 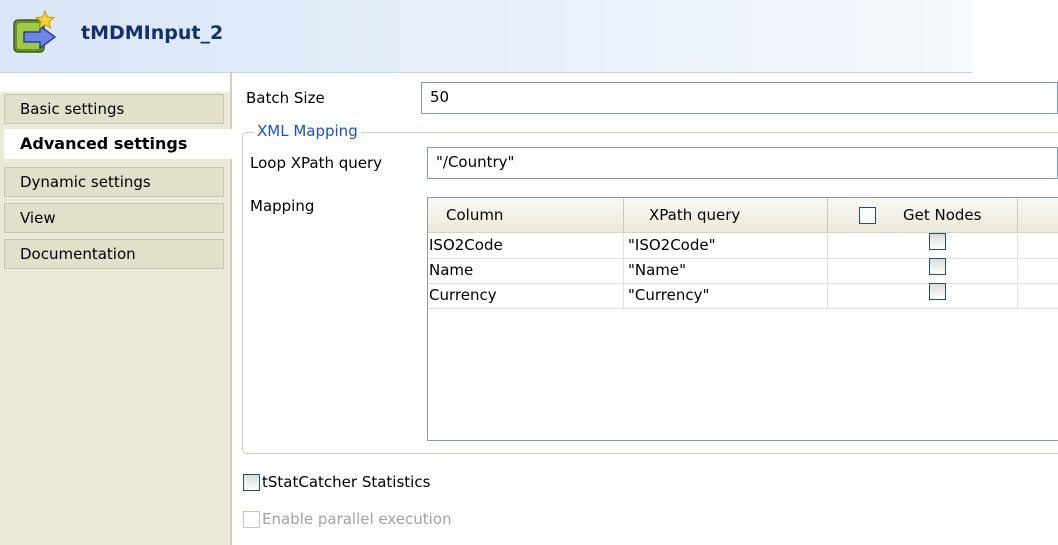 I want to click on sidebar-item-documentation: Documentation, so click(x=114, y=254).